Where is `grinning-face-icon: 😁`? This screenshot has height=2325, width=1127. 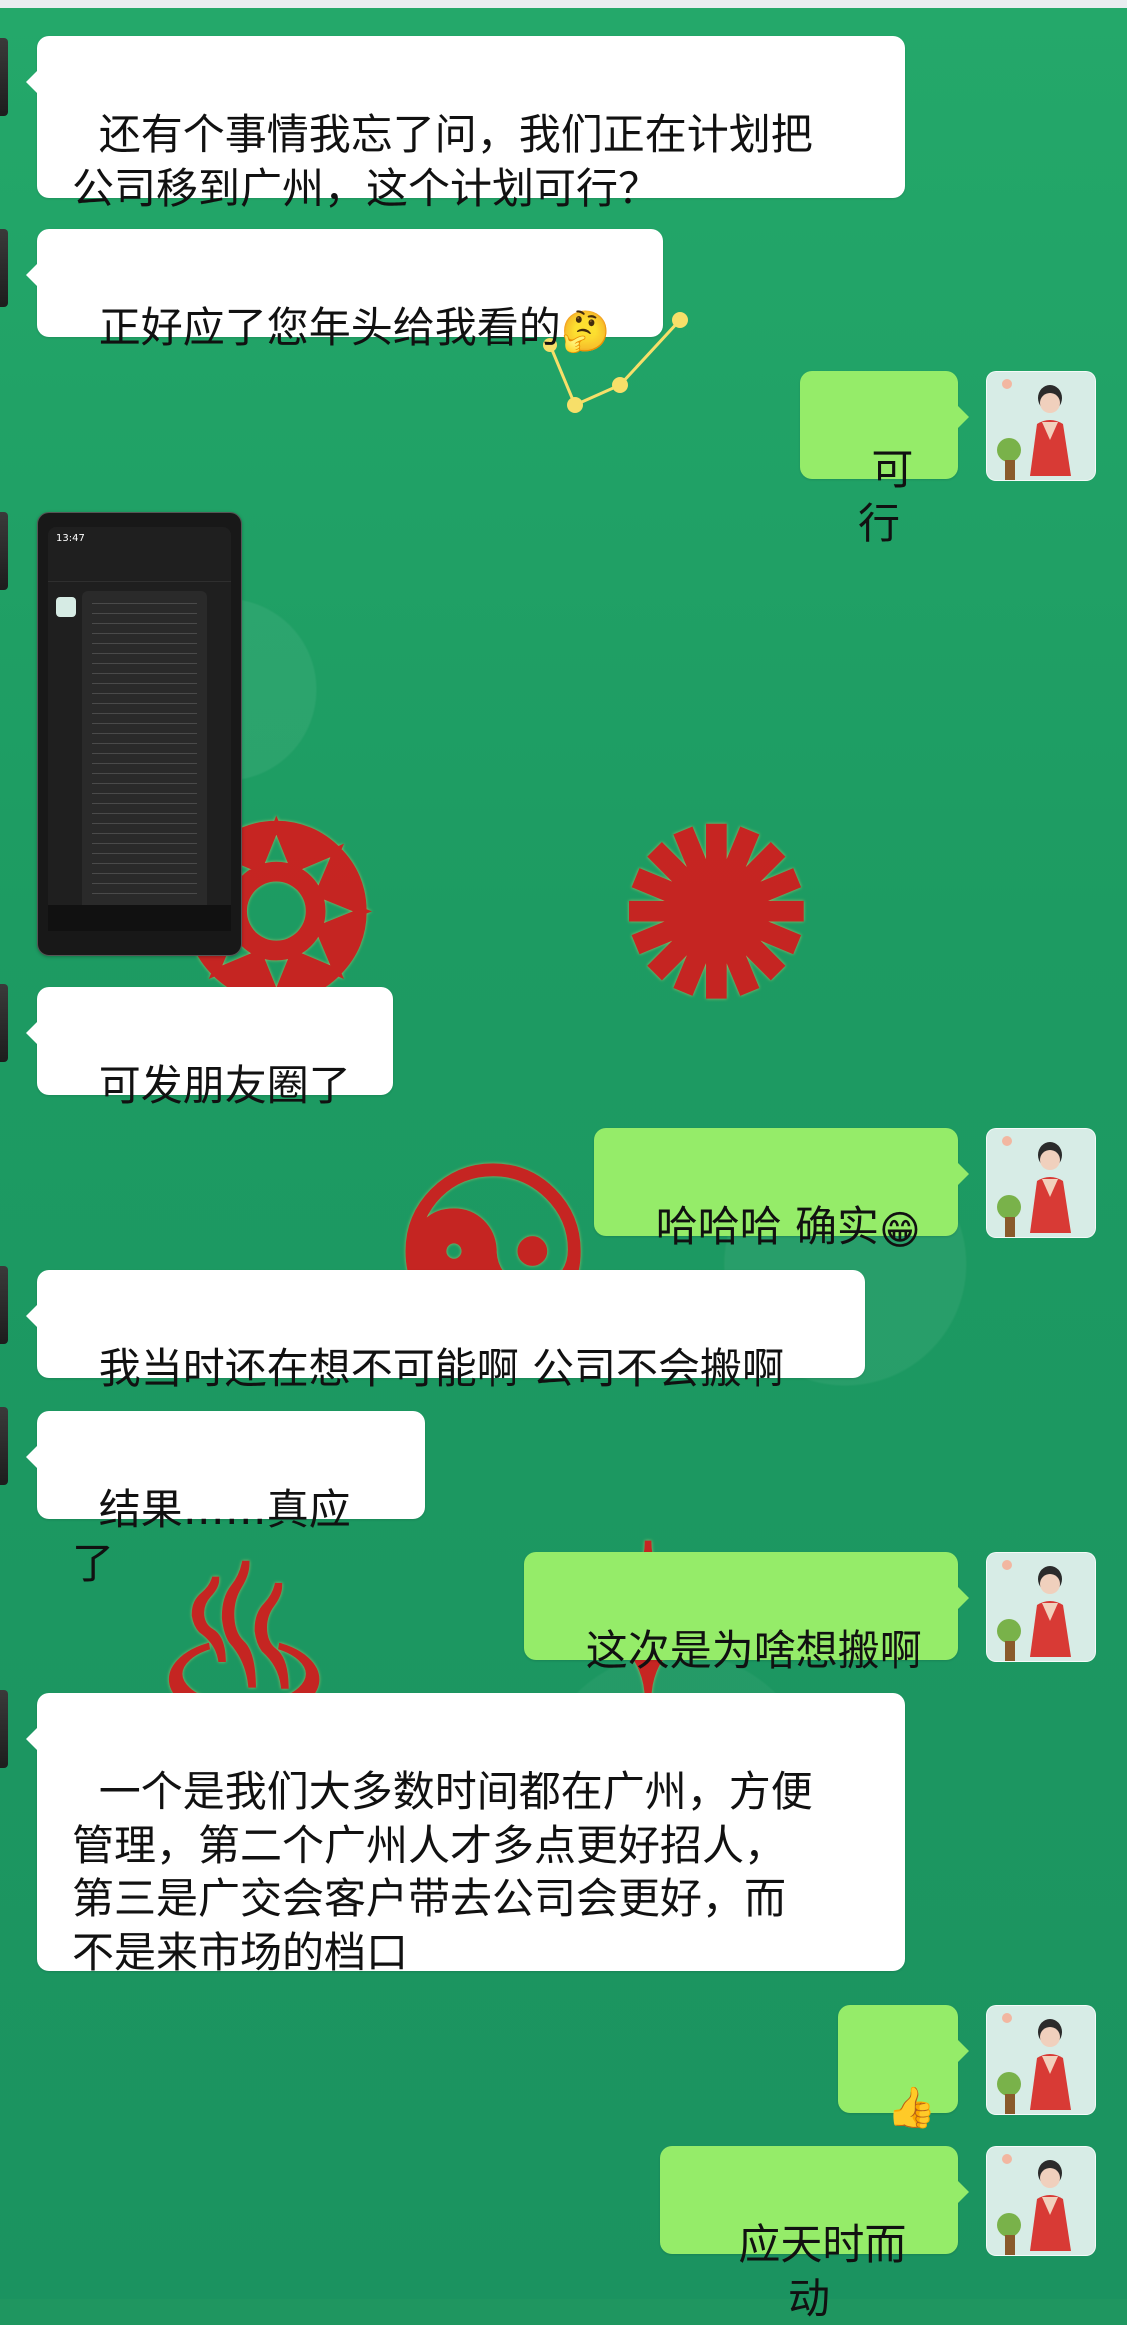 grinning-face-icon: 😁 is located at coordinates (900, 1230).